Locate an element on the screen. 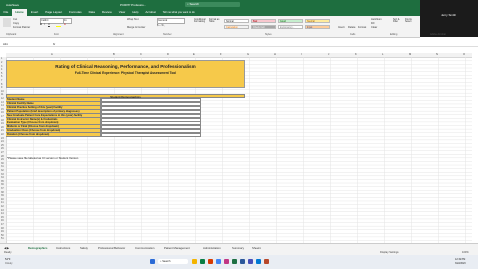 Image resolution: width=478 pixels, height=269 pixels. tab-view: View is located at coordinates (121, 12).